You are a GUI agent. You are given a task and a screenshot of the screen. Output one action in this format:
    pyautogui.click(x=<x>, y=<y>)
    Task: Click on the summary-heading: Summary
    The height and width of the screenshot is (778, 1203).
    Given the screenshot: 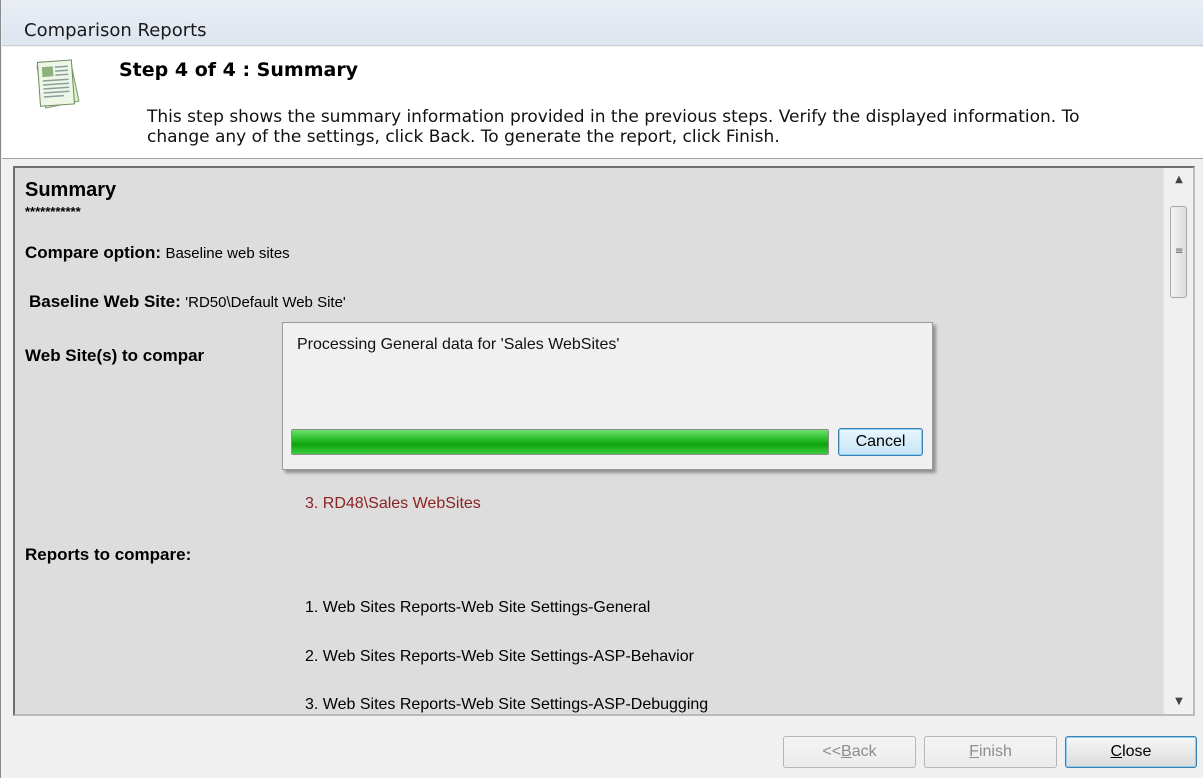 What is the action you would take?
    pyautogui.click(x=71, y=190)
    